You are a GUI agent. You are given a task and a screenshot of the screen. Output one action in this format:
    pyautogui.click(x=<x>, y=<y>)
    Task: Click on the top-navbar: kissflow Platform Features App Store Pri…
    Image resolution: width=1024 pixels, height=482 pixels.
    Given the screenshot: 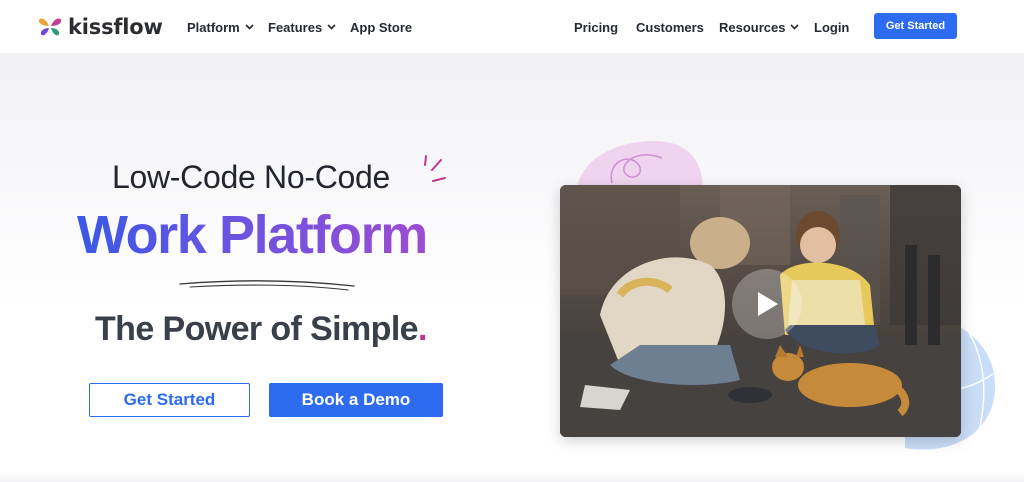 What is the action you would take?
    pyautogui.click(x=512, y=27)
    